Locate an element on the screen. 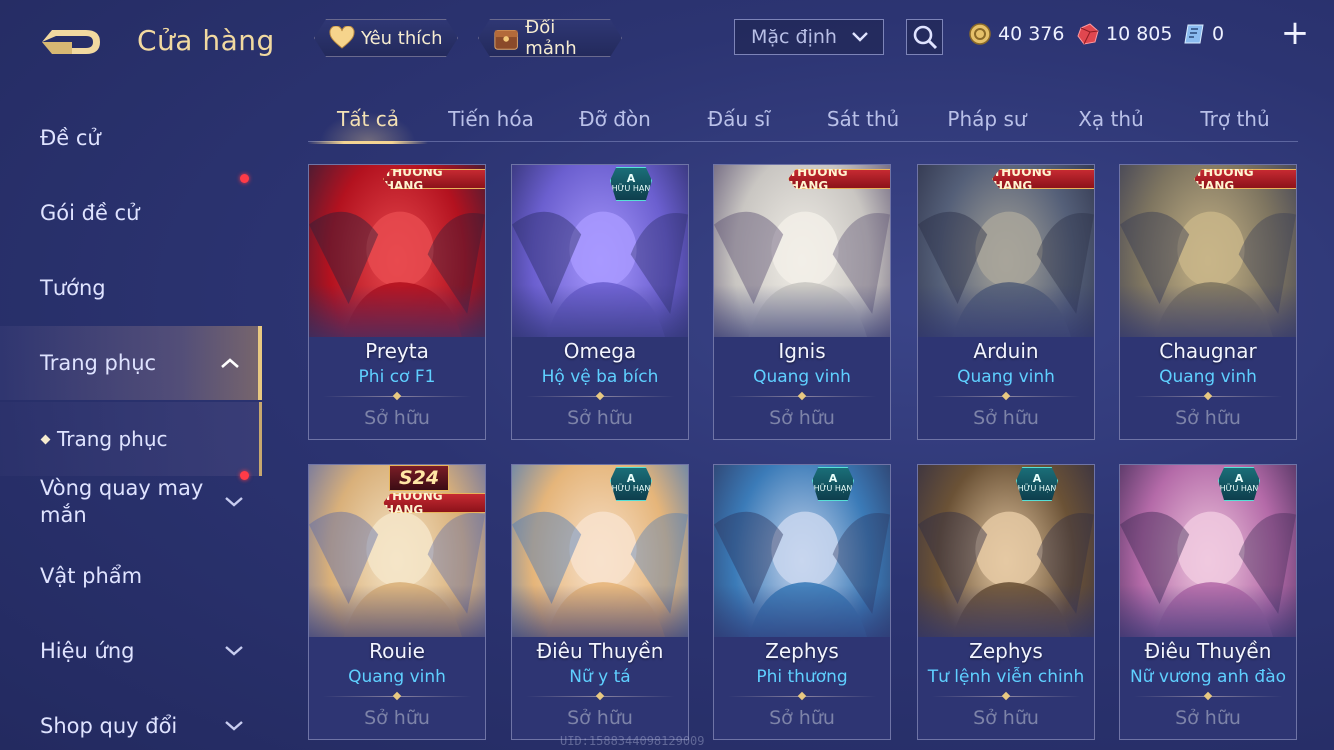 The width and height of the screenshot is (1334, 750). page-title: Cửa hàng is located at coordinates (206, 40).